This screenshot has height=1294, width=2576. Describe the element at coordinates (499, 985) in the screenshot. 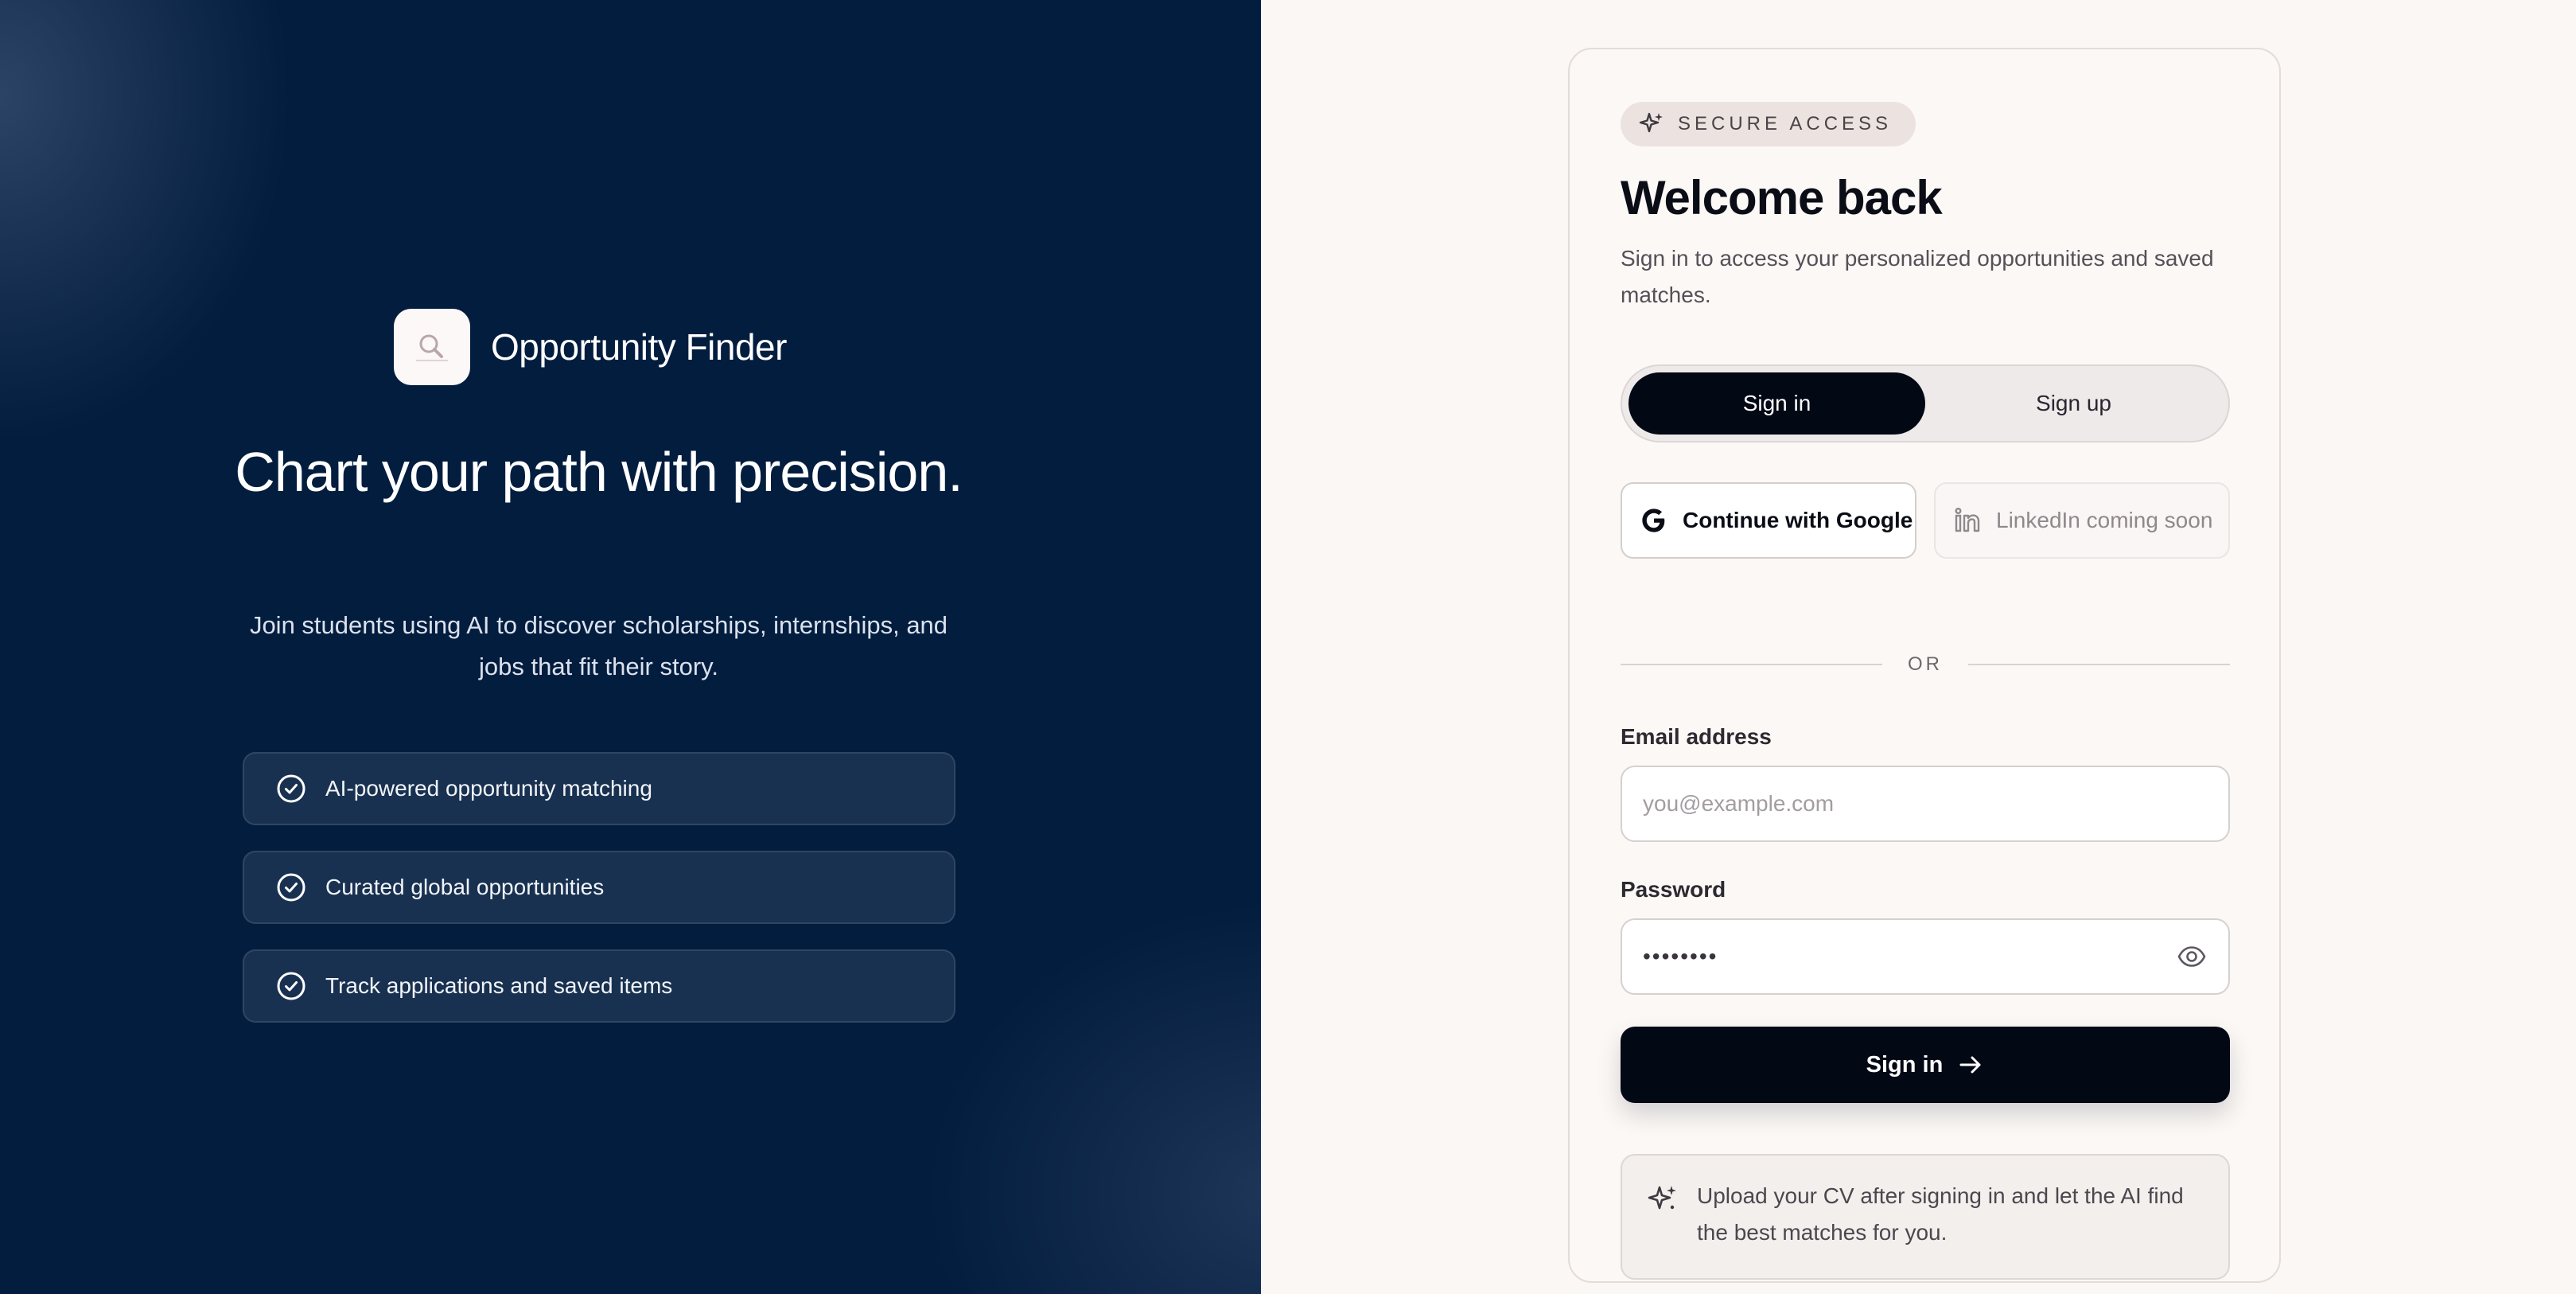

I see `feature-label: Track applications and saved items` at that location.